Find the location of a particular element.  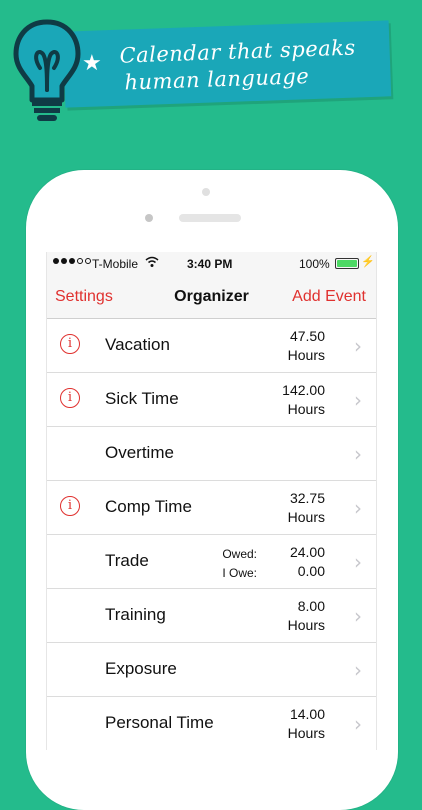

list-item-exposure: Exposure › is located at coordinates (211, 670).